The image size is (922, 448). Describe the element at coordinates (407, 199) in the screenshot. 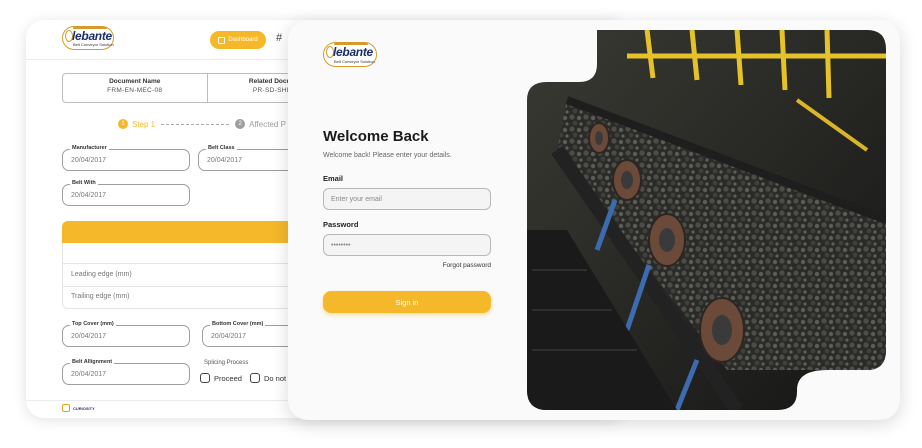

I see `email-field: Enter your email` at that location.